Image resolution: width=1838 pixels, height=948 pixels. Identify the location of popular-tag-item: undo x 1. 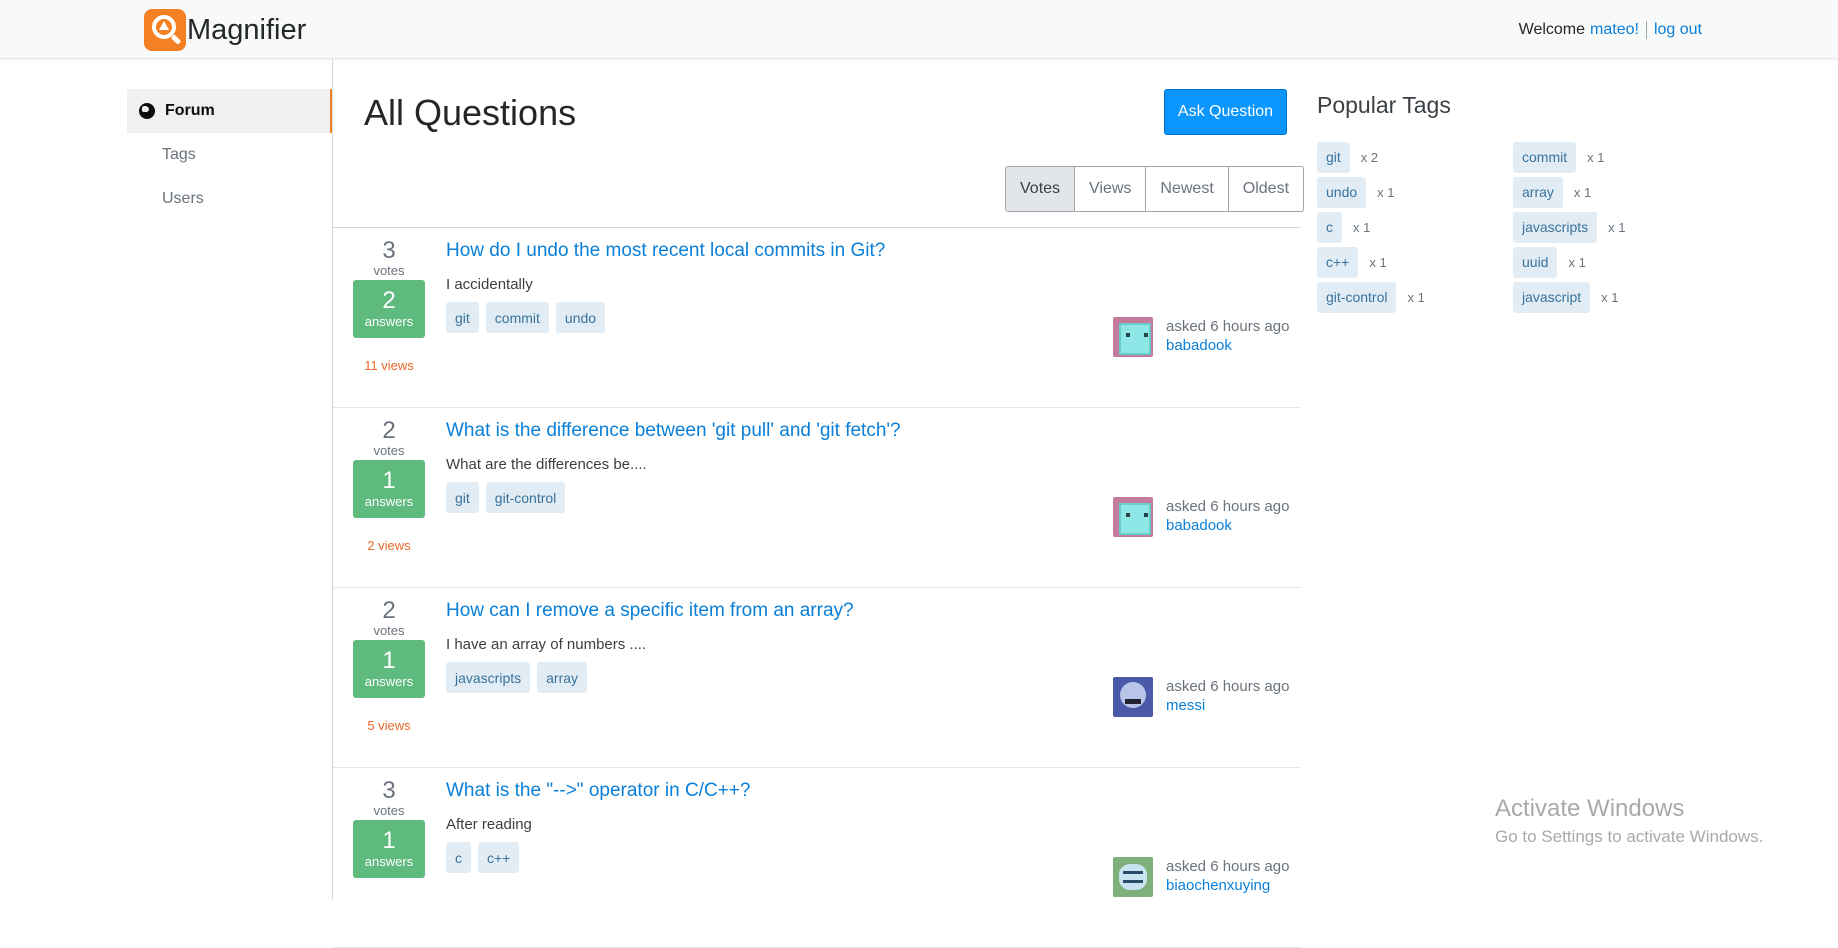
(1415, 192).